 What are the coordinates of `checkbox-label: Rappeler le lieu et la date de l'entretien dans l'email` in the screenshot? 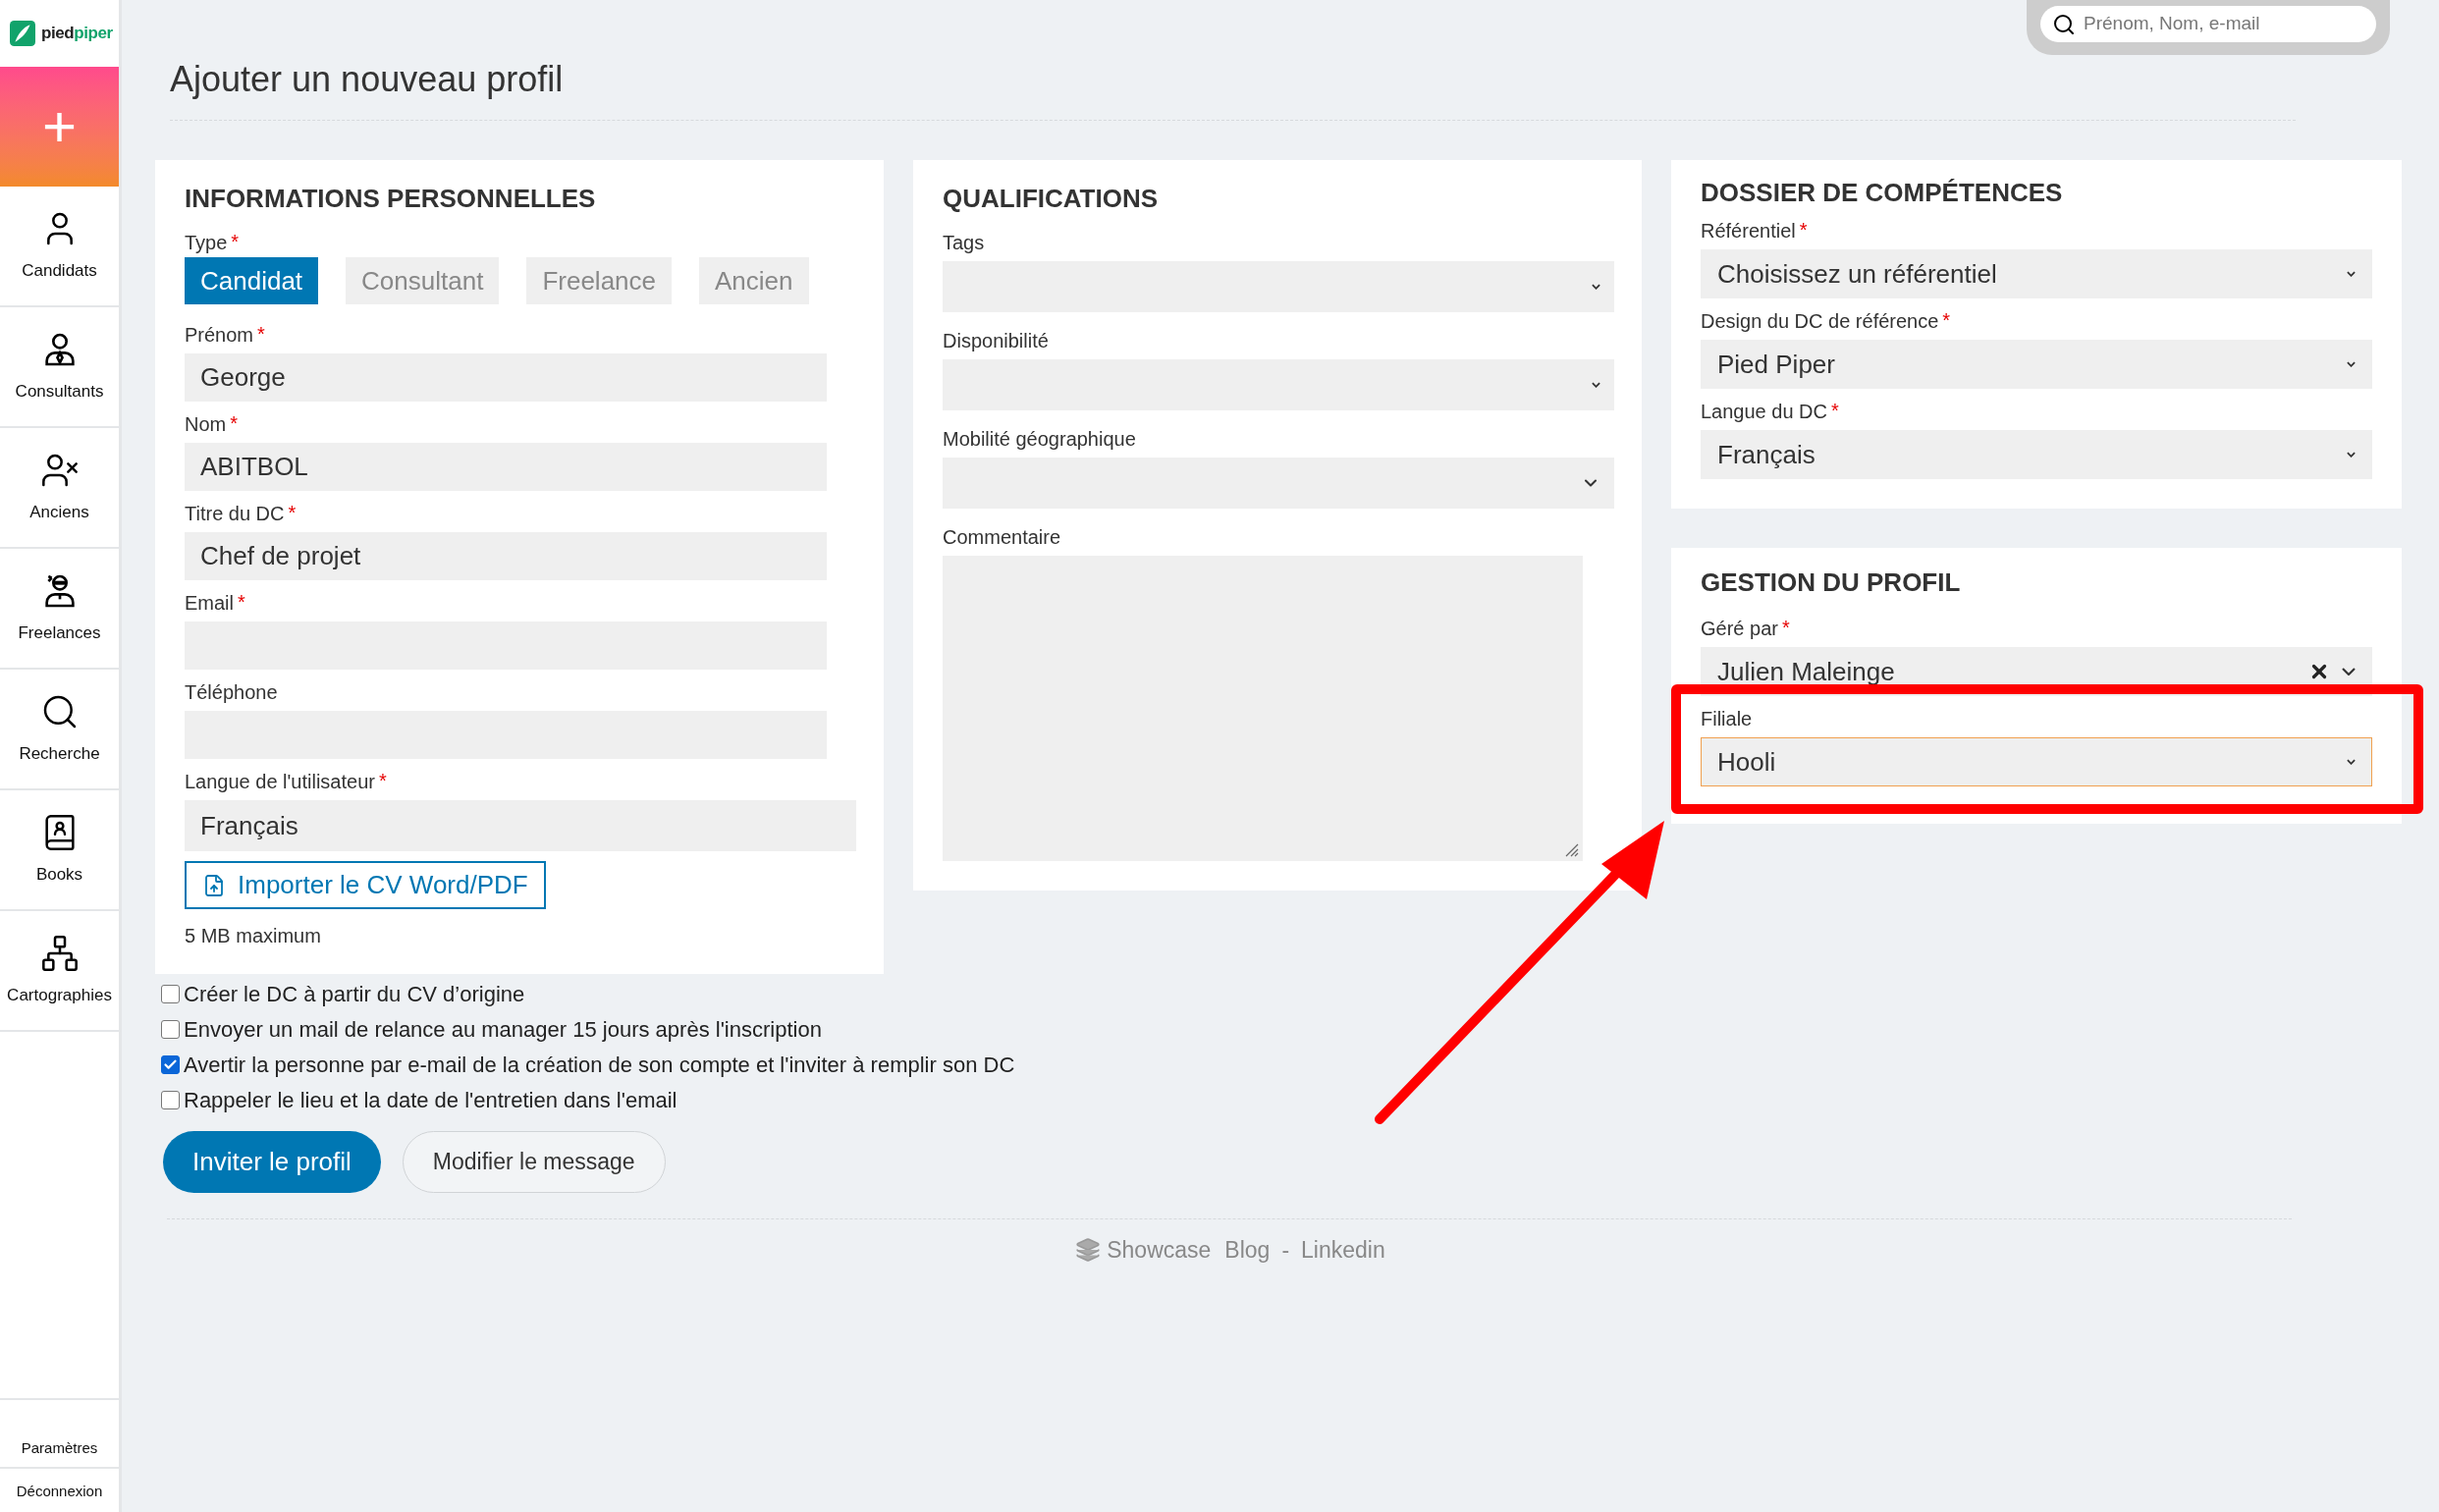 It's located at (431, 1100).